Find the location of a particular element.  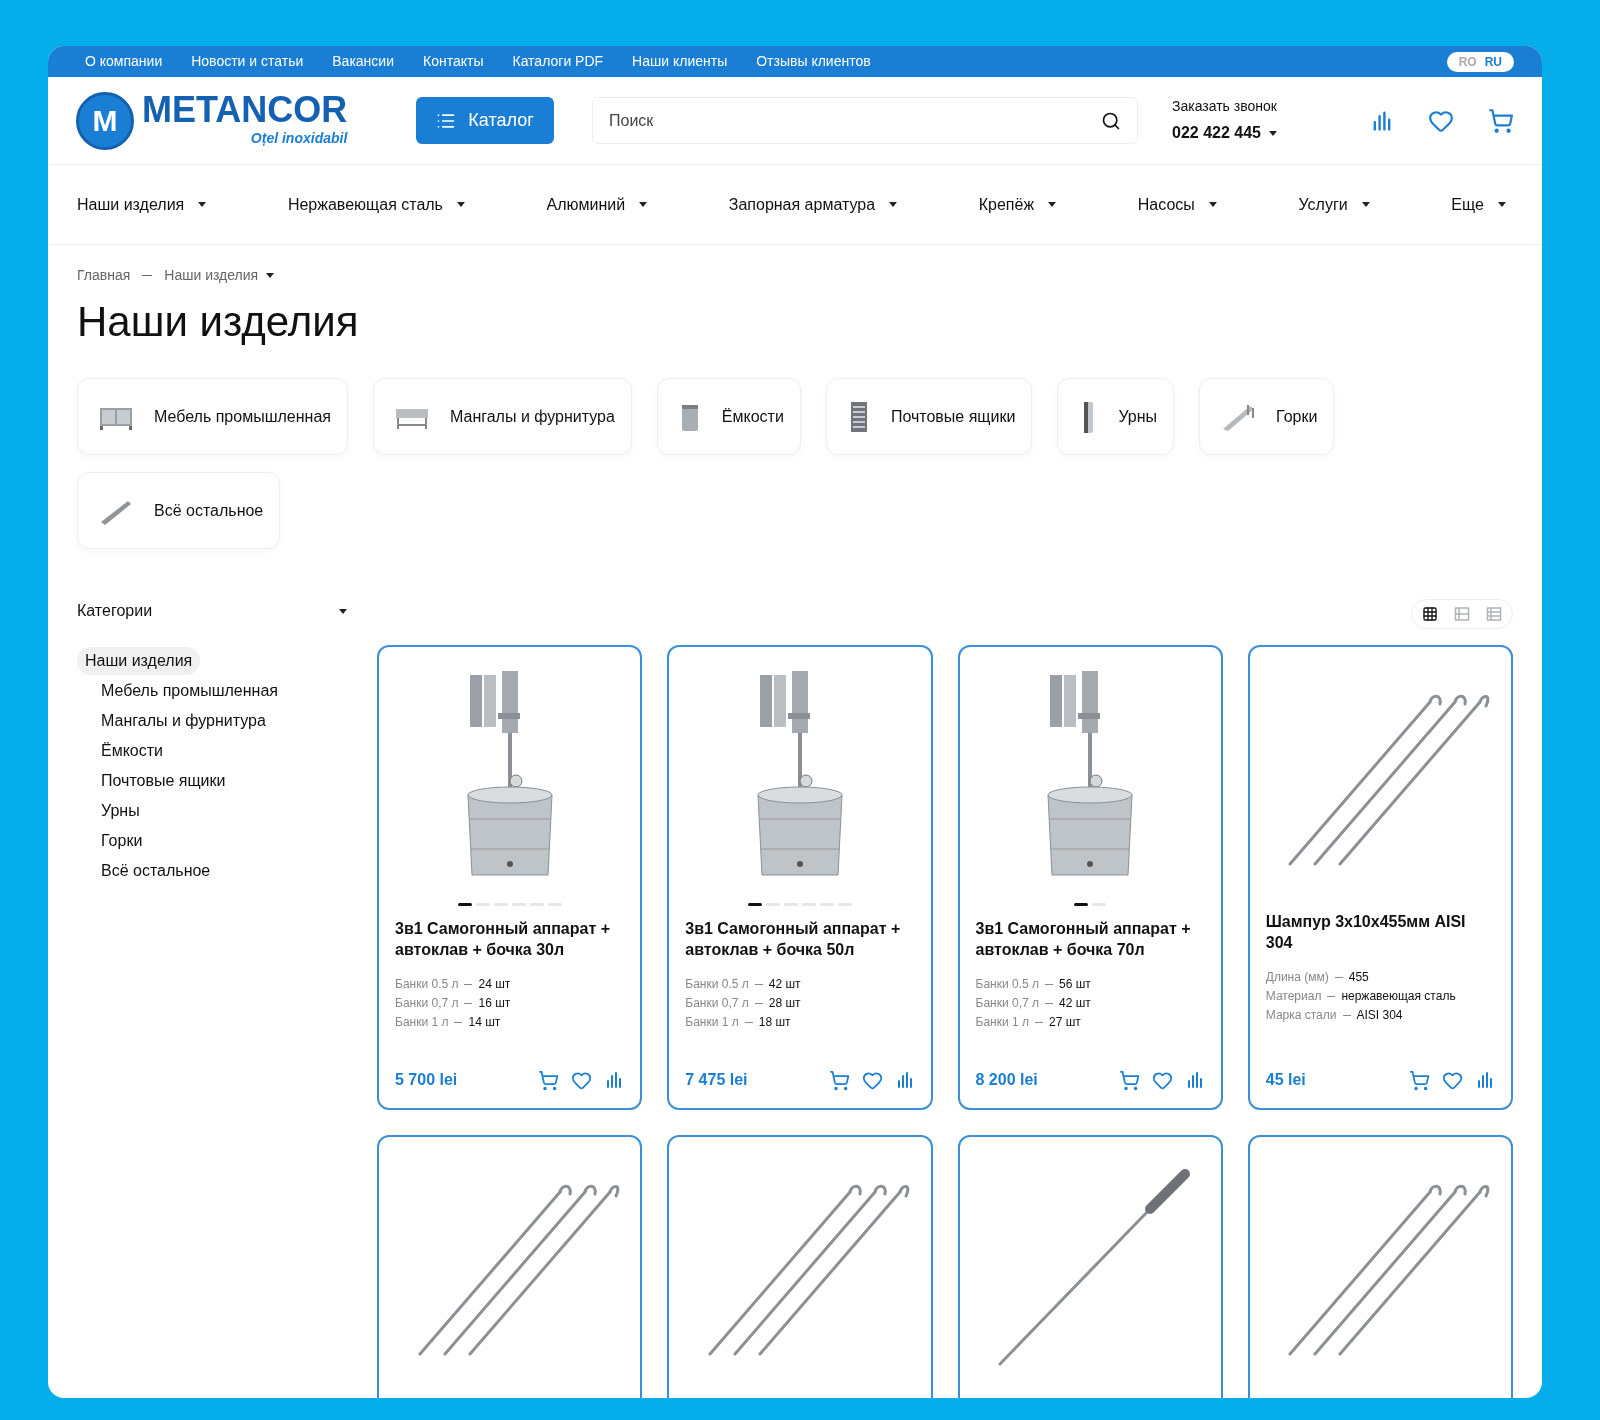

nav-item: Алюминий is located at coordinates (597, 204).